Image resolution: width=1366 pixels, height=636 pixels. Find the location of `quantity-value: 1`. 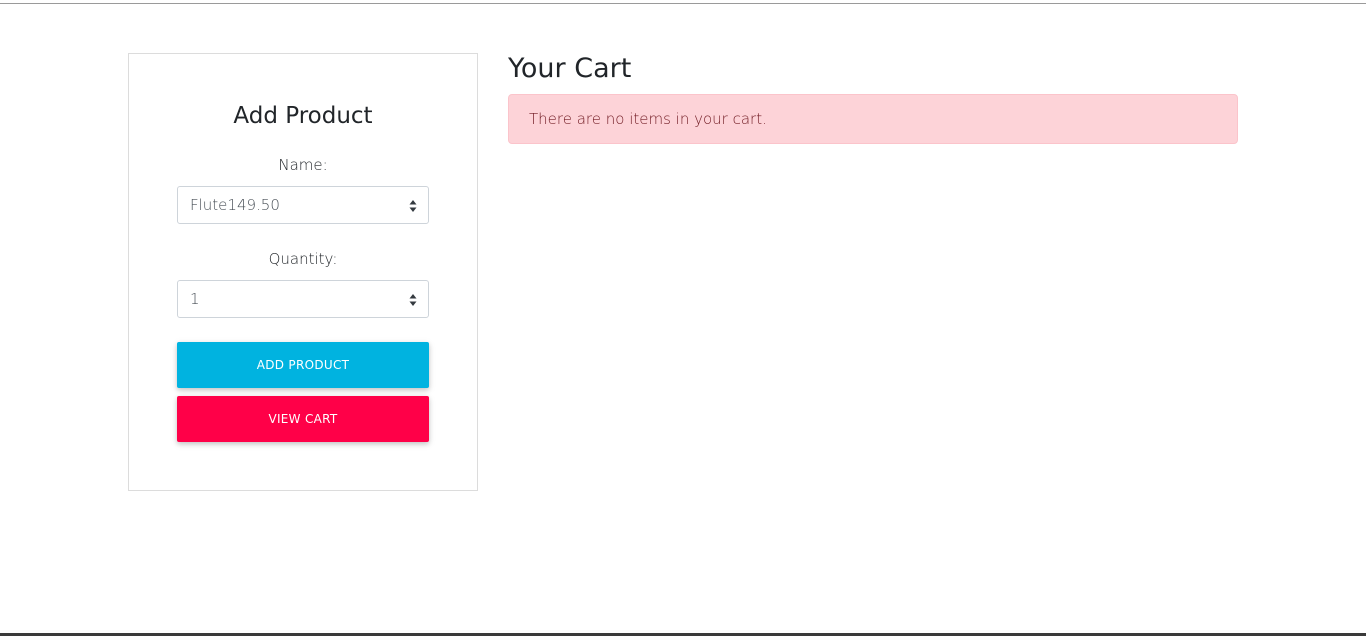

quantity-value: 1 is located at coordinates (195, 299).